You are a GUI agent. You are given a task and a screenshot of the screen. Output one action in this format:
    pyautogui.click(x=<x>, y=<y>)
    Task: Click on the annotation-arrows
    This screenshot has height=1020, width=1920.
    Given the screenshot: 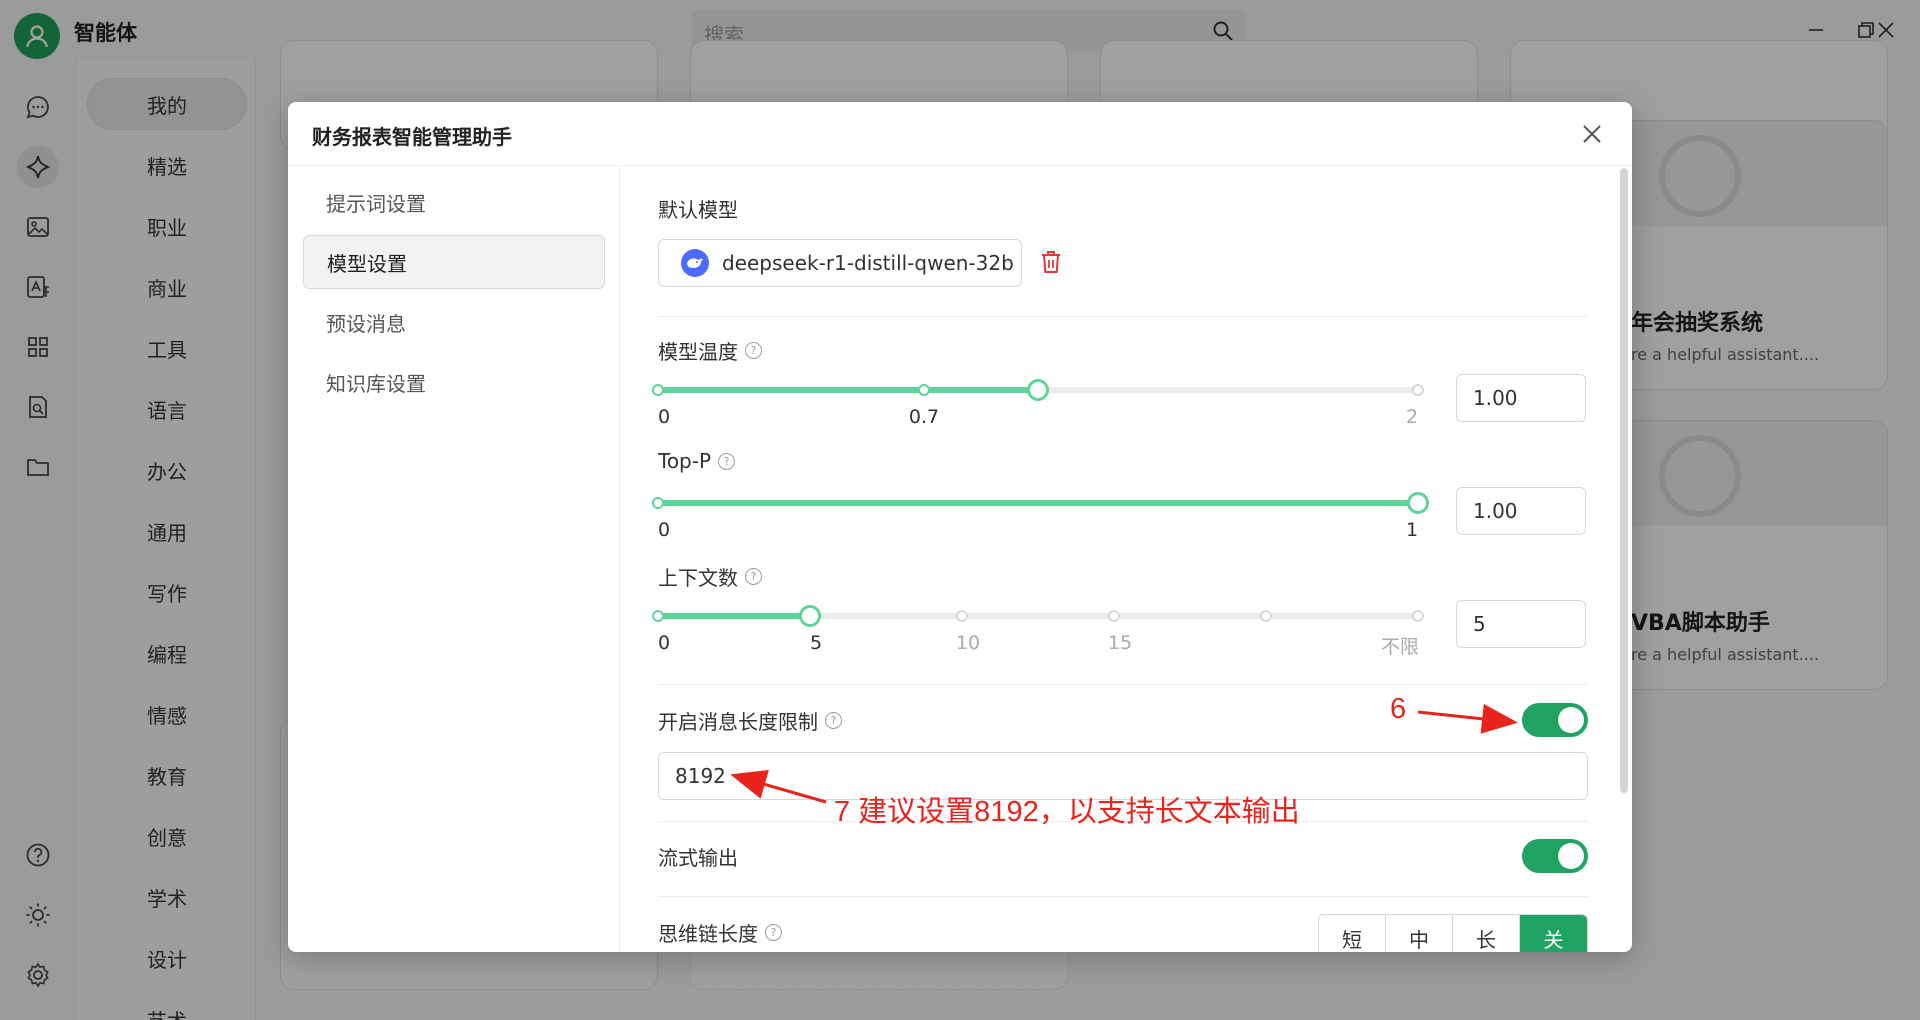 What is the action you would take?
    pyautogui.click(x=1124, y=753)
    